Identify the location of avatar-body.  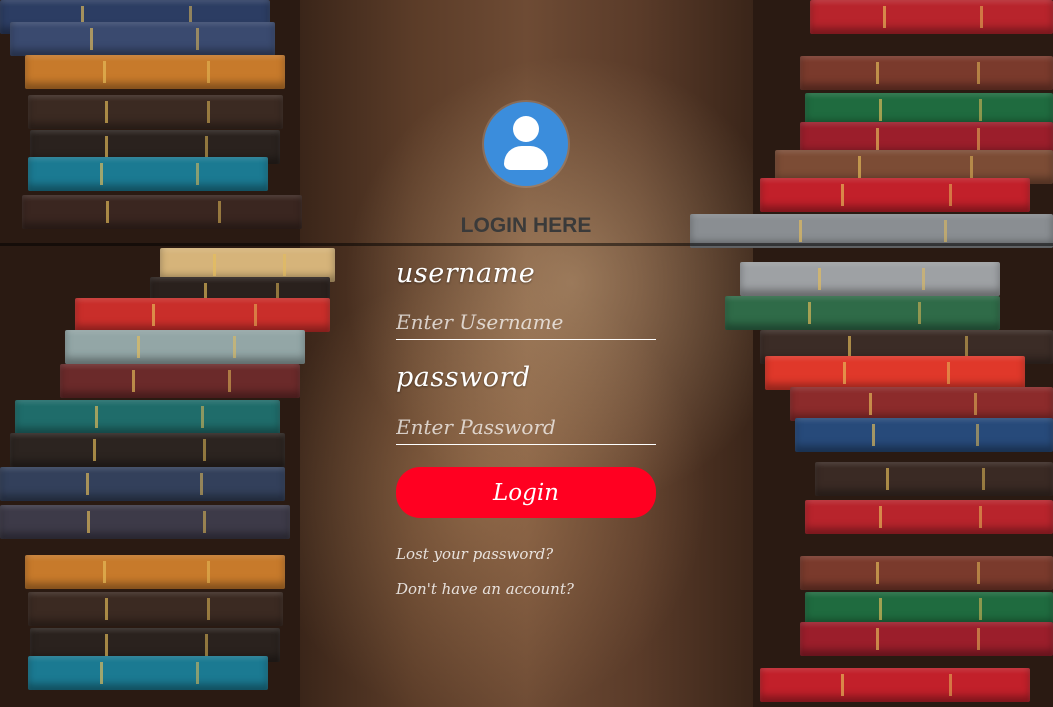
(526, 158).